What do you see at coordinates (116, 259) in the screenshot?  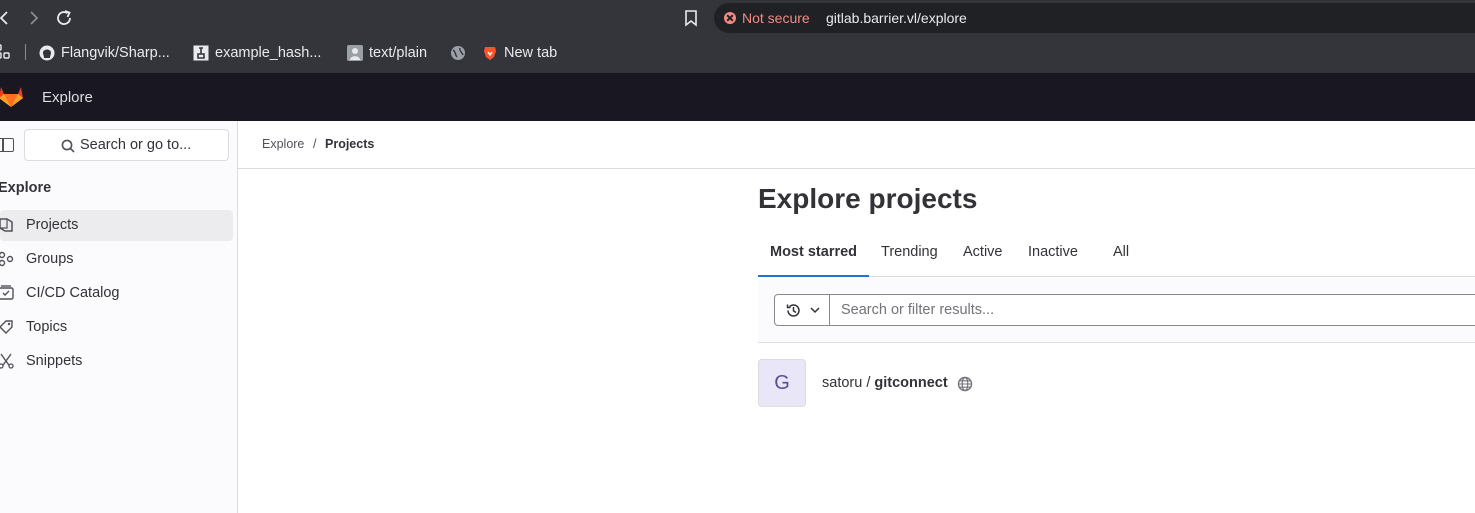 I see `sidebar-item-groups: Groups` at bounding box center [116, 259].